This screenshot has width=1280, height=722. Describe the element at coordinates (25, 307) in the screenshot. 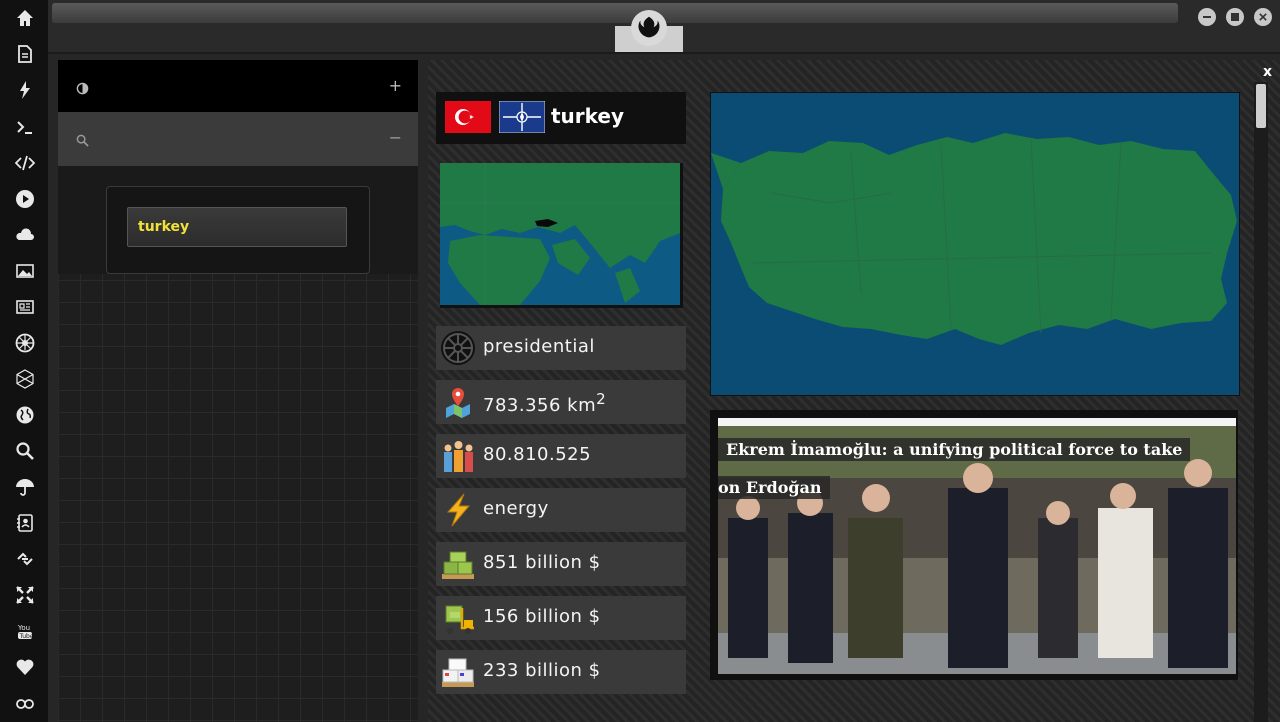

I see `newspaper-icon` at that location.